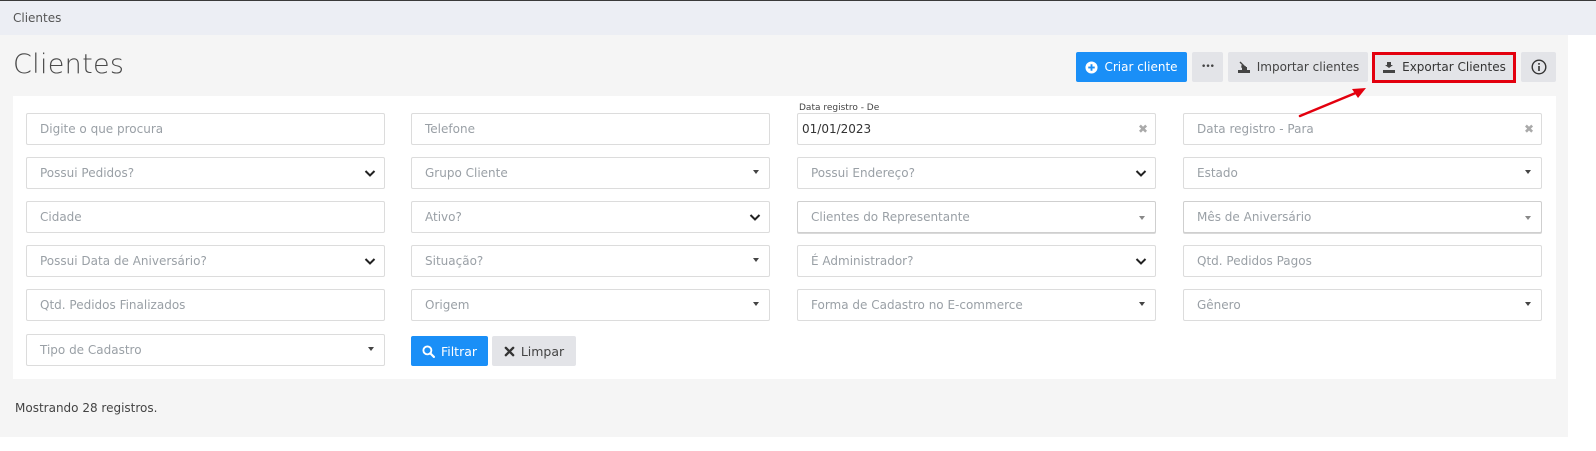 The height and width of the screenshot is (451, 1596). What do you see at coordinates (450, 129) in the screenshot?
I see `telefone-placeholder: Telefone` at bounding box center [450, 129].